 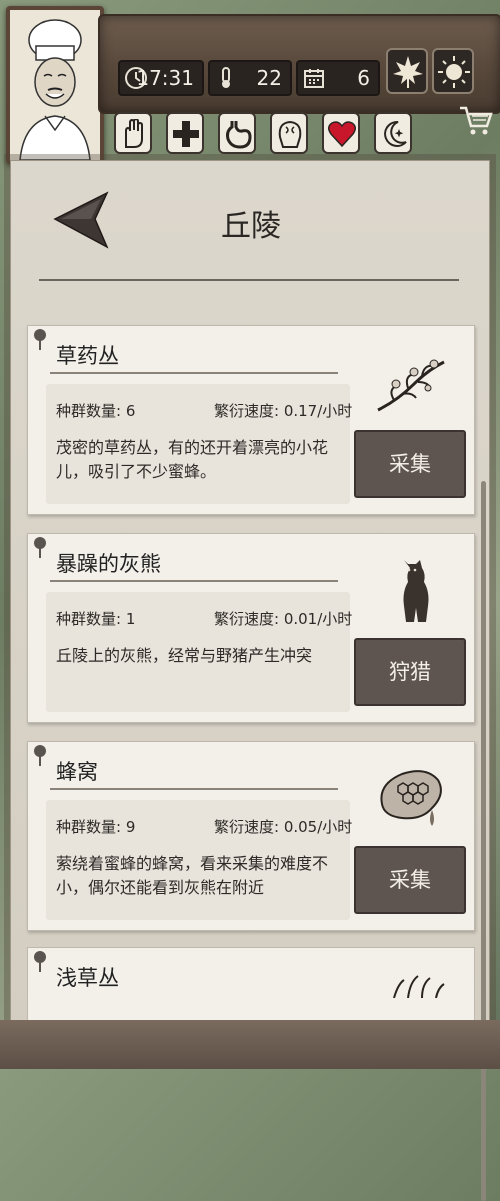 I want to click on resource-description: 丘陵上的灰熊，经常与野猪产生冲突, so click(x=184, y=655).